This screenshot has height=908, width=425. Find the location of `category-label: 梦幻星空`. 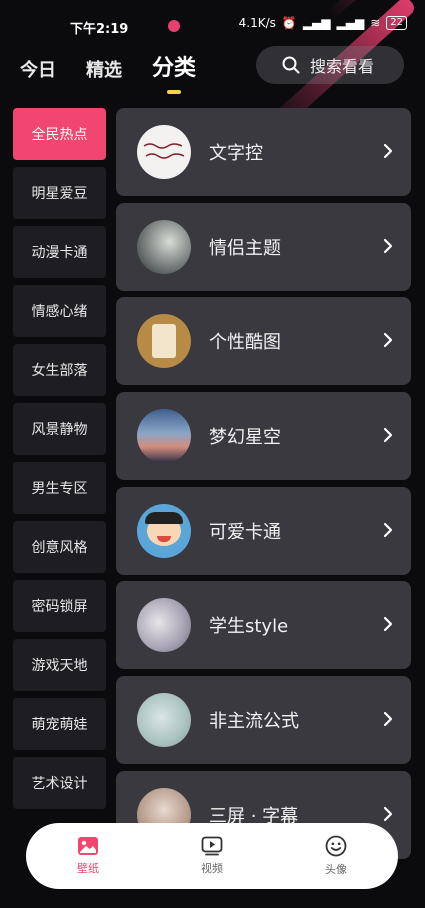

category-label: 梦幻星空 is located at coordinates (245, 438).